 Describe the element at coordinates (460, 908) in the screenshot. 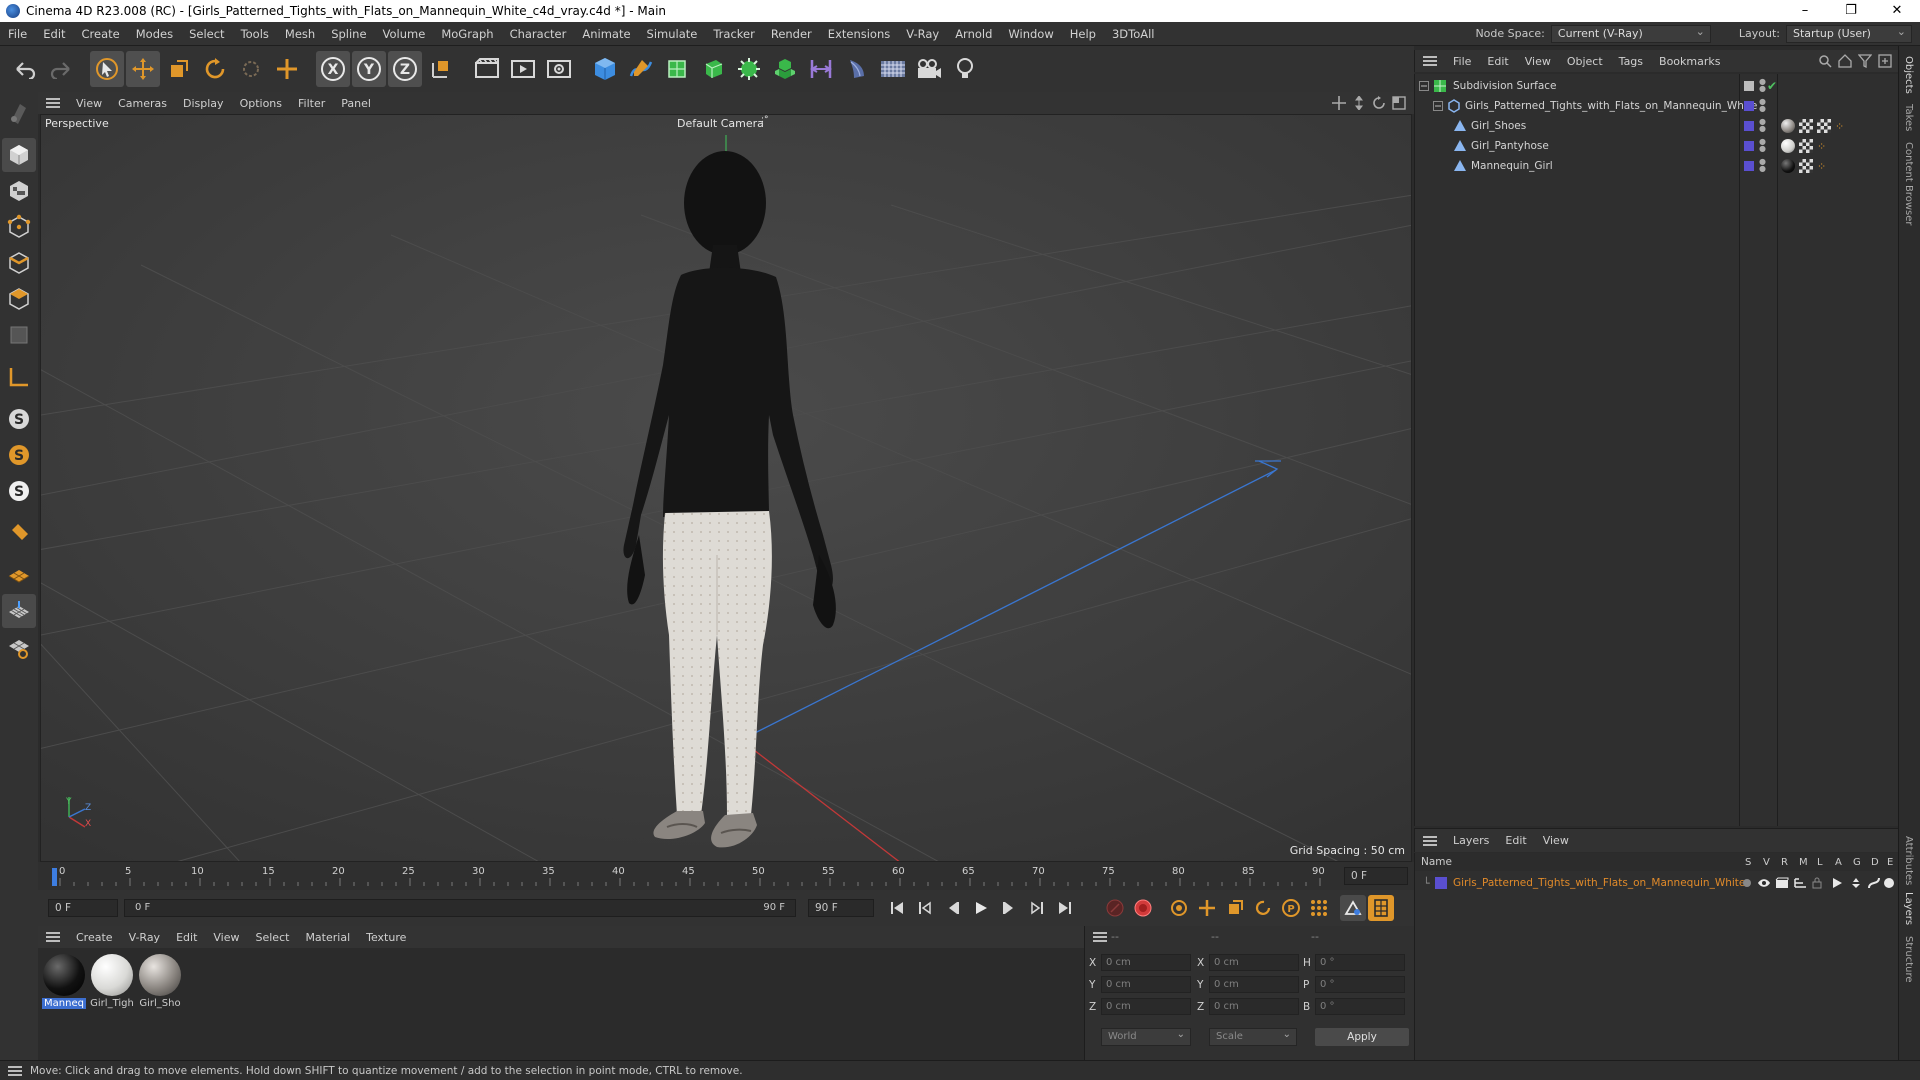

I see `range-slider: 0 F 90 F` at that location.